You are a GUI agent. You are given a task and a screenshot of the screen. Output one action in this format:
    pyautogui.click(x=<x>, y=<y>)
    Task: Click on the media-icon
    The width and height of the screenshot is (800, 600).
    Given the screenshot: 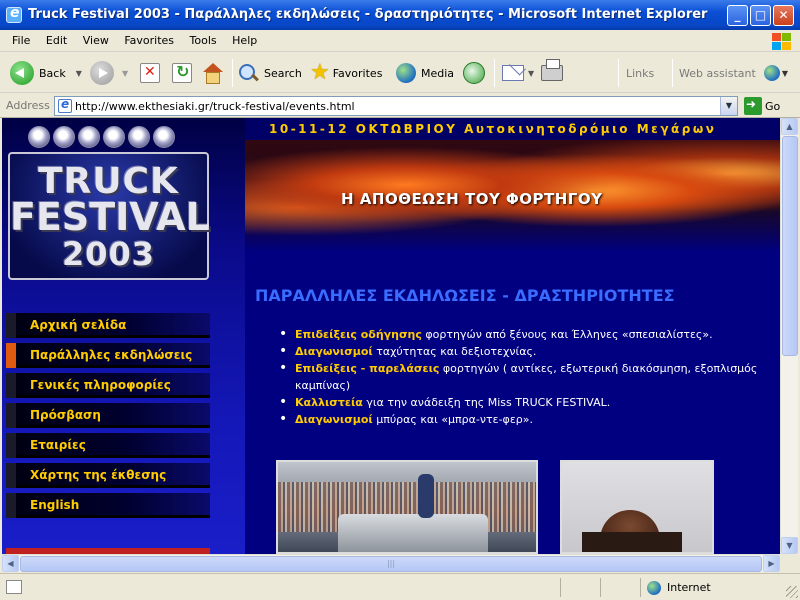 What is the action you would take?
    pyautogui.click(x=406, y=73)
    